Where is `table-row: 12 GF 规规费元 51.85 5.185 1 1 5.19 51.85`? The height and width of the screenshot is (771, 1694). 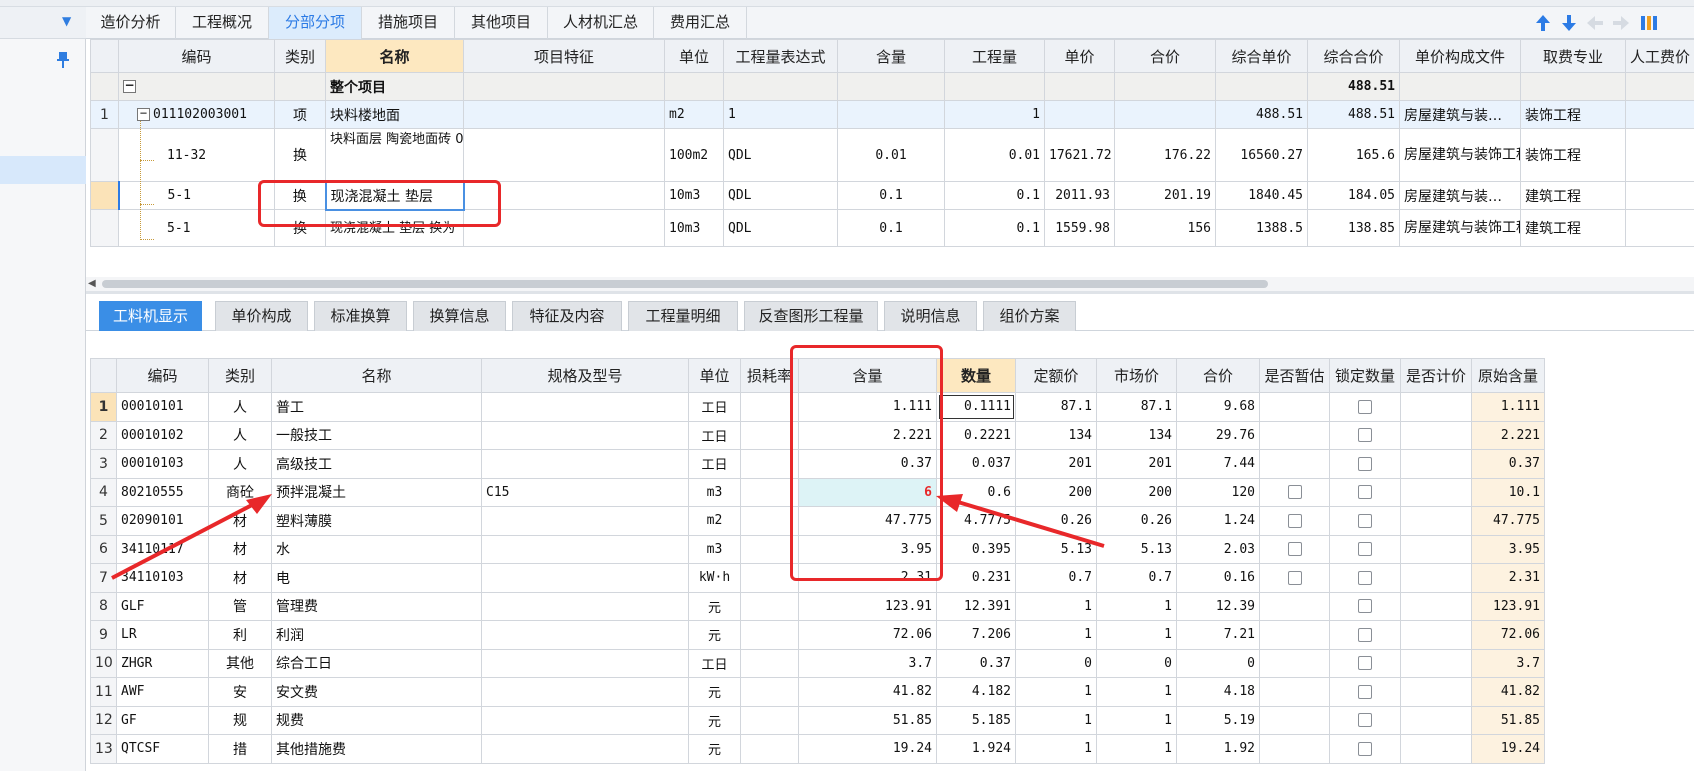
table-row: 12 GF 规规费元 51.85 5.185 1 1 5.19 51.85 is located at coordinates (817, 720).